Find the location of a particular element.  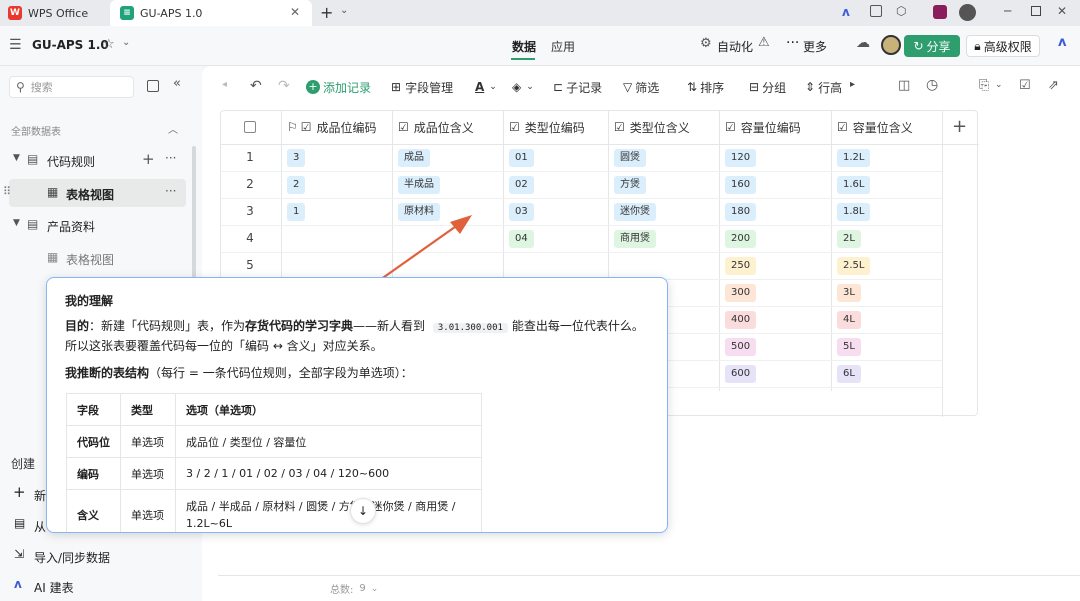

close-tab-icon: ✕ is located at coordinates (295, 12).